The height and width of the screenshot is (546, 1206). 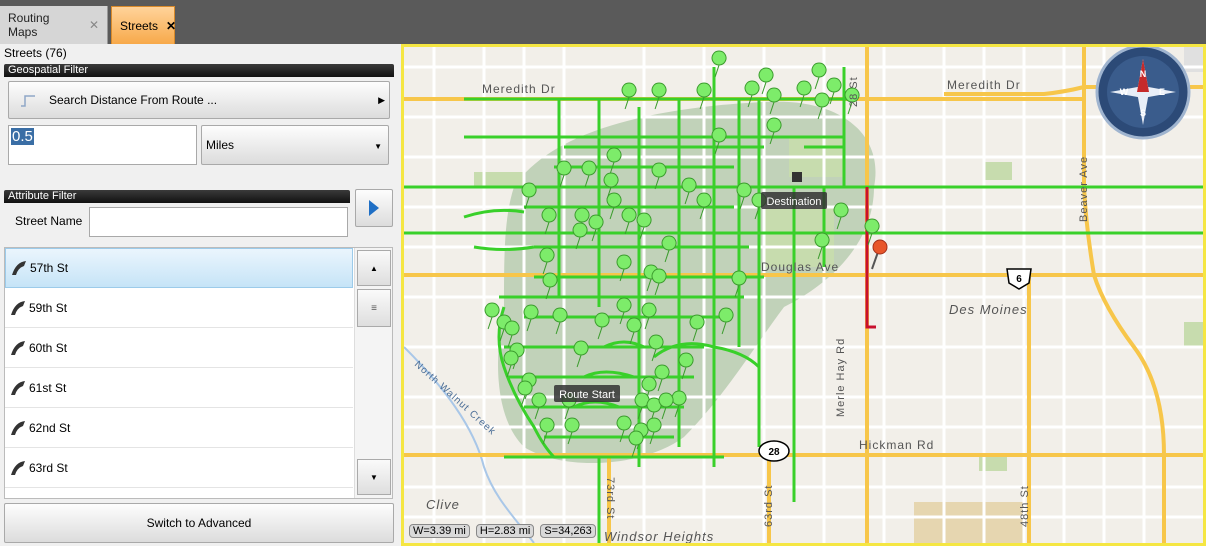 I want to click on scroll-down-button: ▼, so click(x=374, y=477).